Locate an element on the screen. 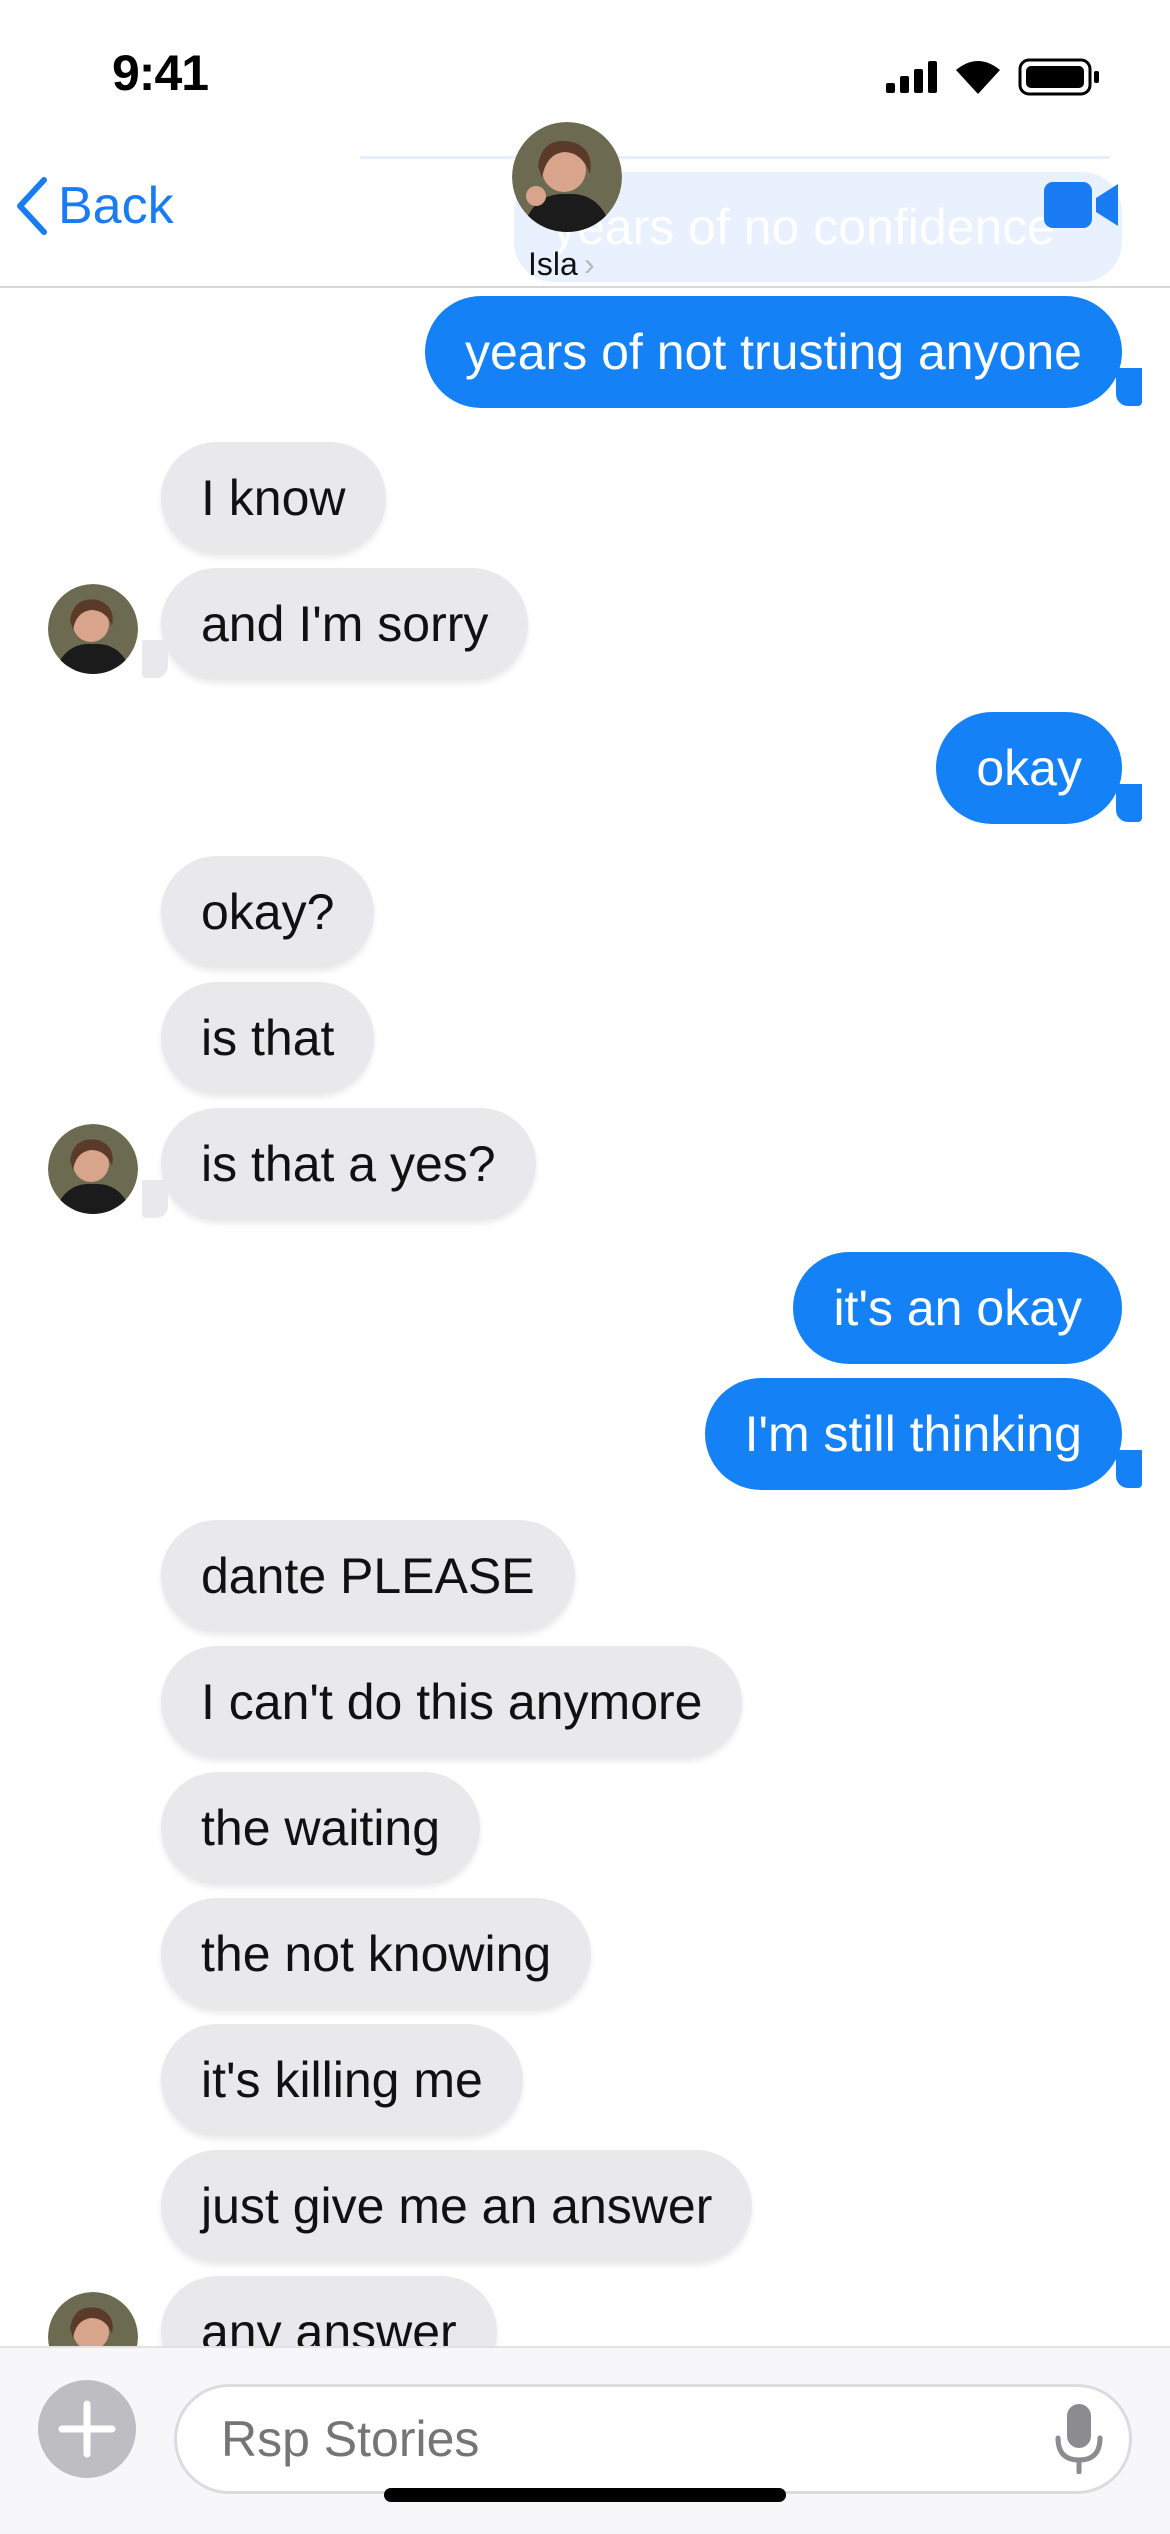  message-bubble-outgoing: I'm still thinking is located at coordinates (913, 1434).